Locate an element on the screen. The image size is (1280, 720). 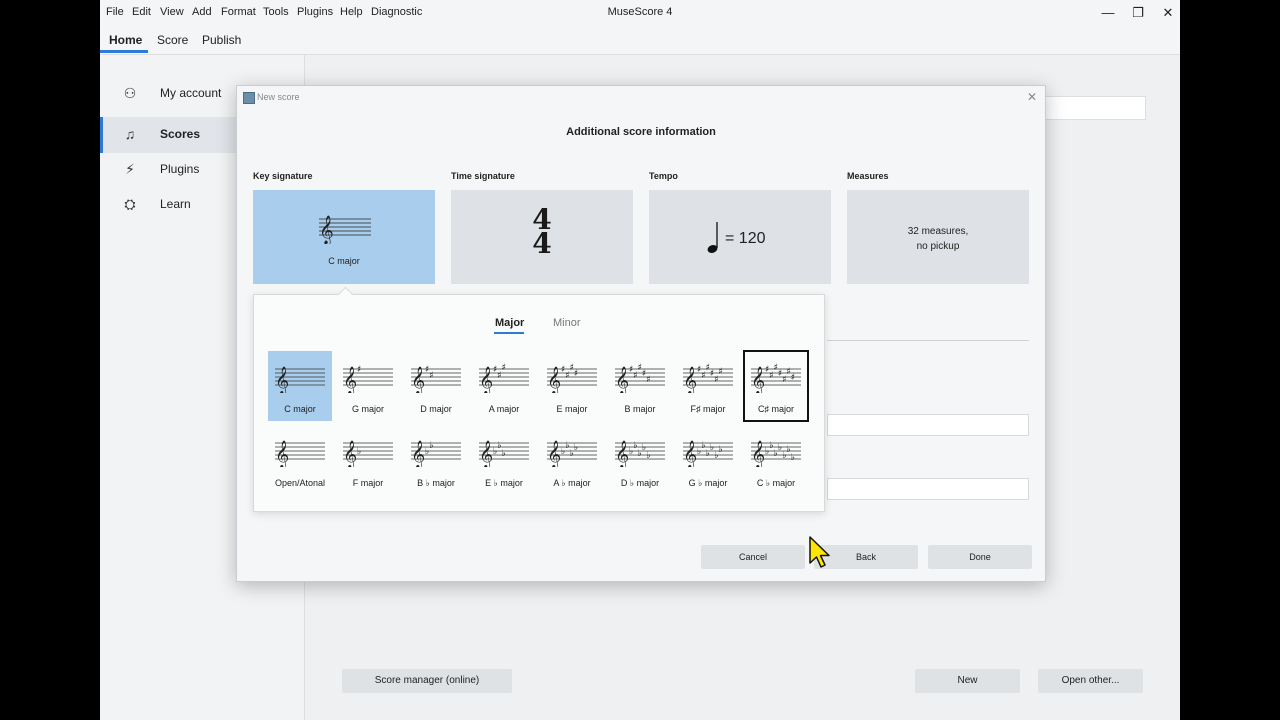
key-option-row1-7: 𝄞 ♯ ♯ ♯ ♯ ♯ ♯ ♯ C♯ major is located at coordinates (776, 386).